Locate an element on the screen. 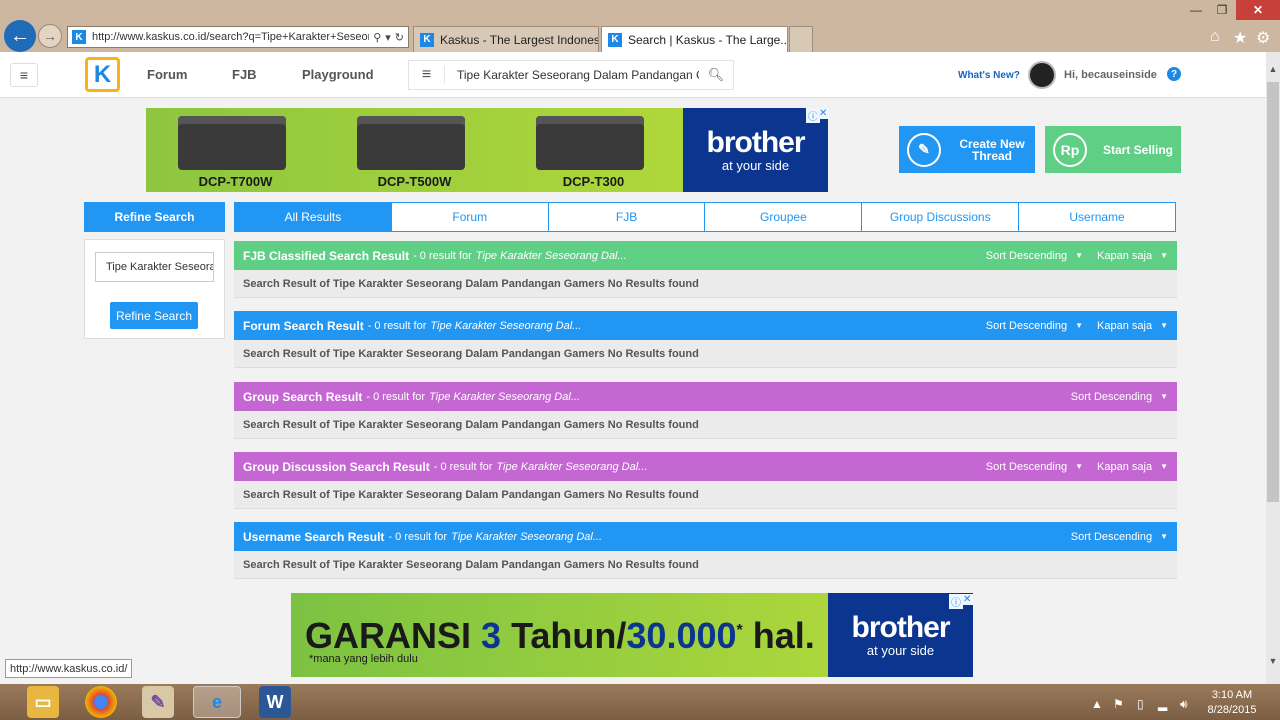  kaskus-favicon-icon: K is located at coordinates (427, 39).